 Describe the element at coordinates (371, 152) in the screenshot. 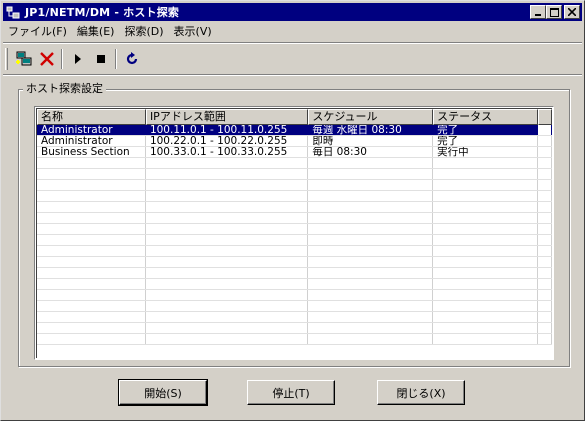

I see `cell-schedule: 毎日 08:30` at that location.